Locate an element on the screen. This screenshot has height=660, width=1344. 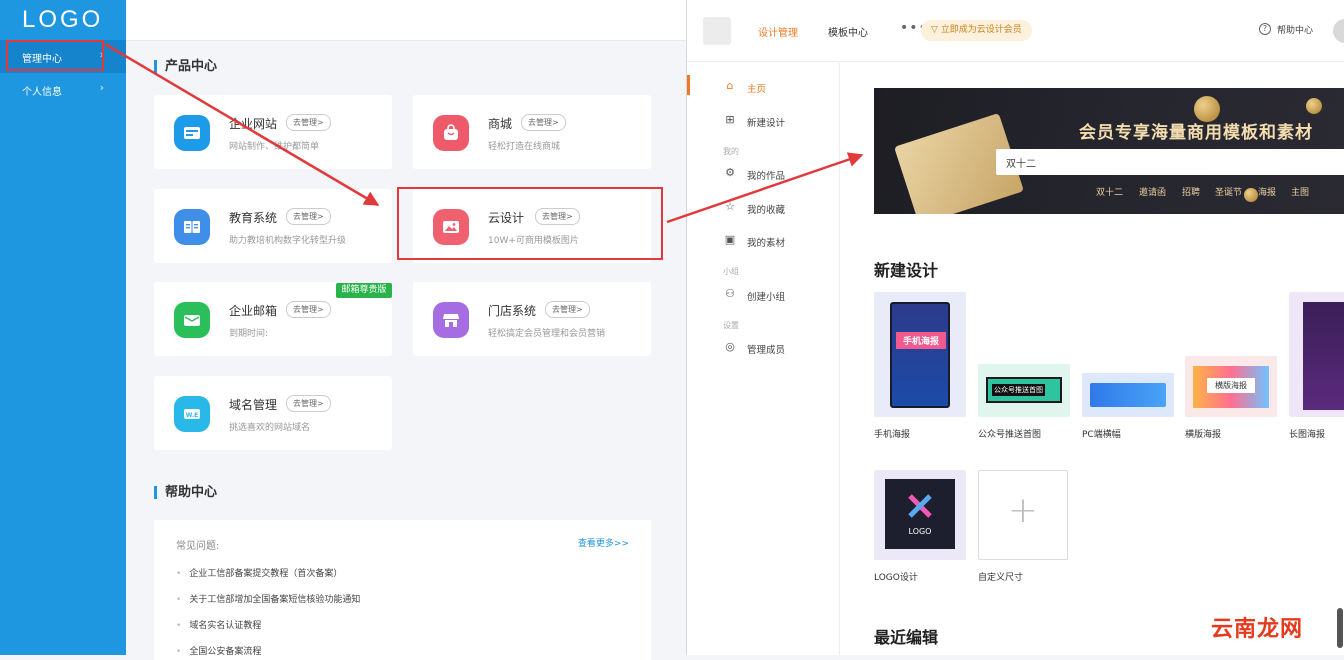
shopping-bag-icon is located at coordinates (451, 133).